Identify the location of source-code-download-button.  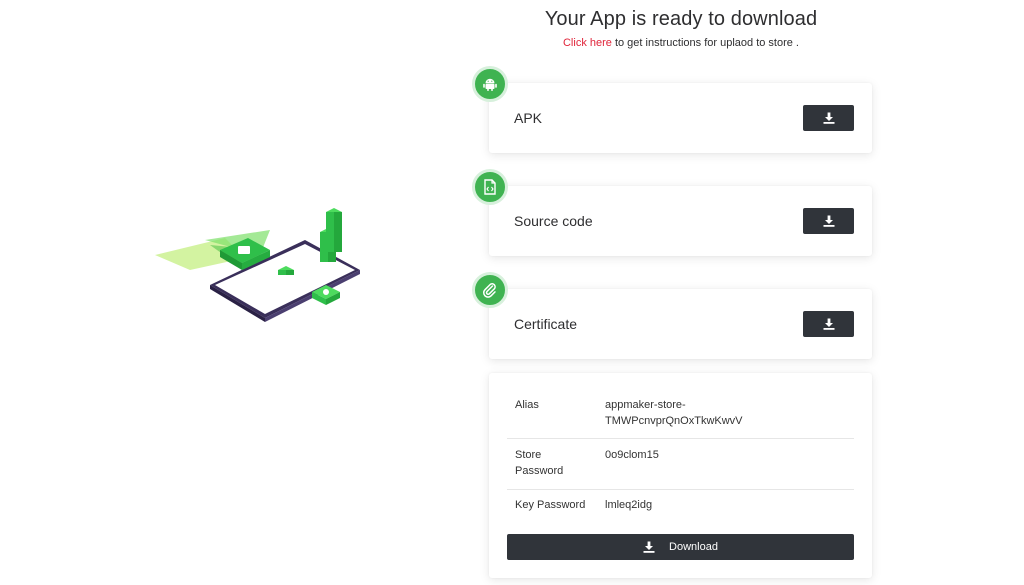
(828, 221).